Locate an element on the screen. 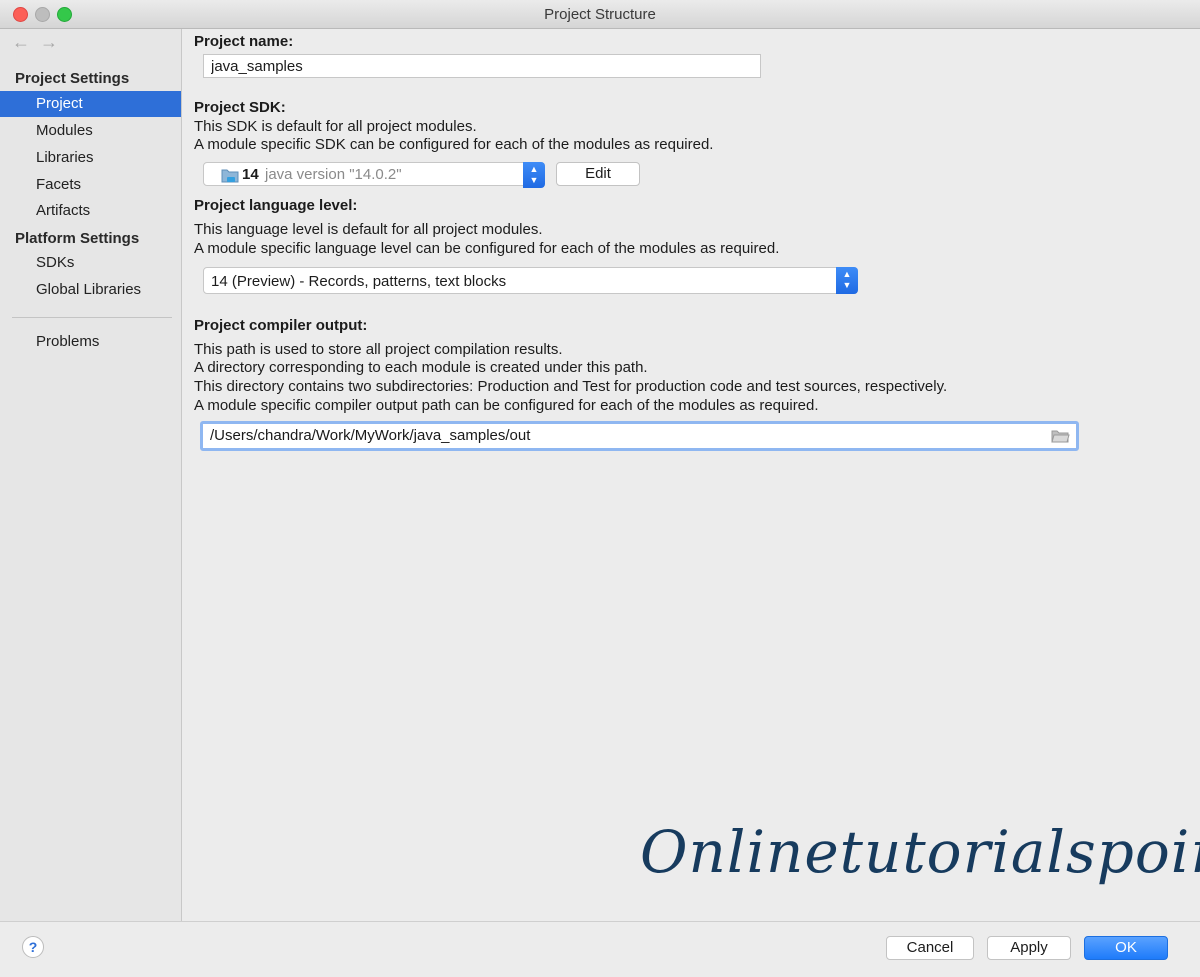 The height and width of the screenshot is (977, 1200). sidebar-item-global-libraries: Global Libraries is located at coordinates (90, 290).